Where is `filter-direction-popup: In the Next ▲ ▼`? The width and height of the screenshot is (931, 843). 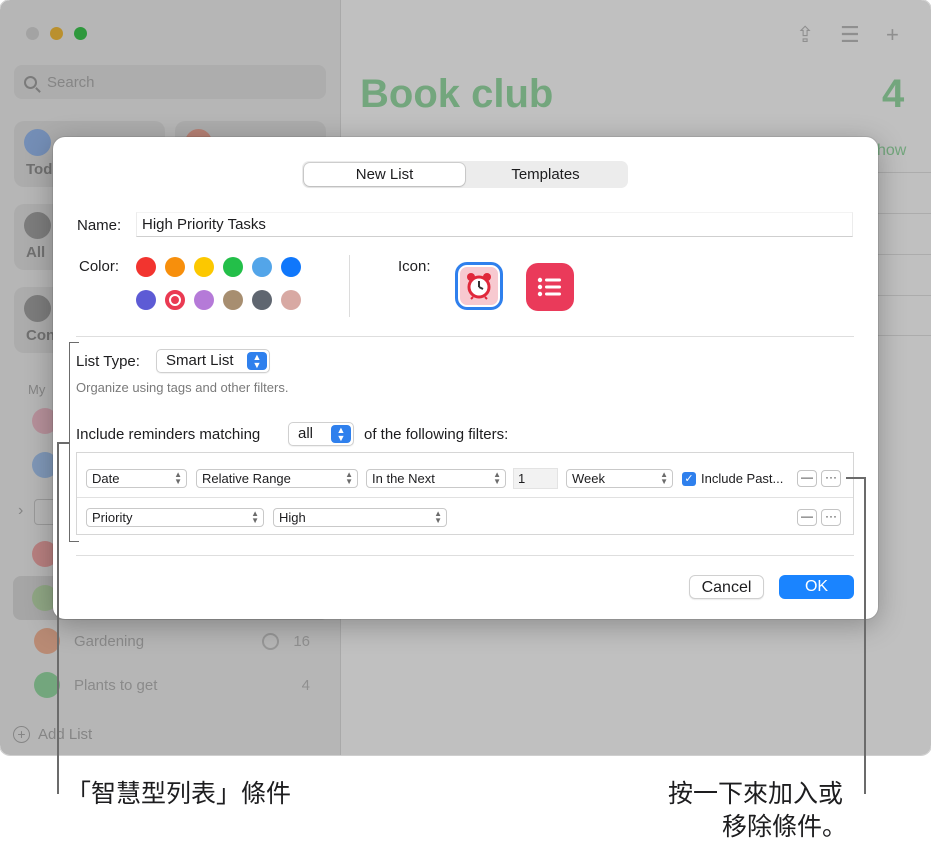 filter-direction-popup: In the Next ▲ ▼ is located at coordinates (436, 478).